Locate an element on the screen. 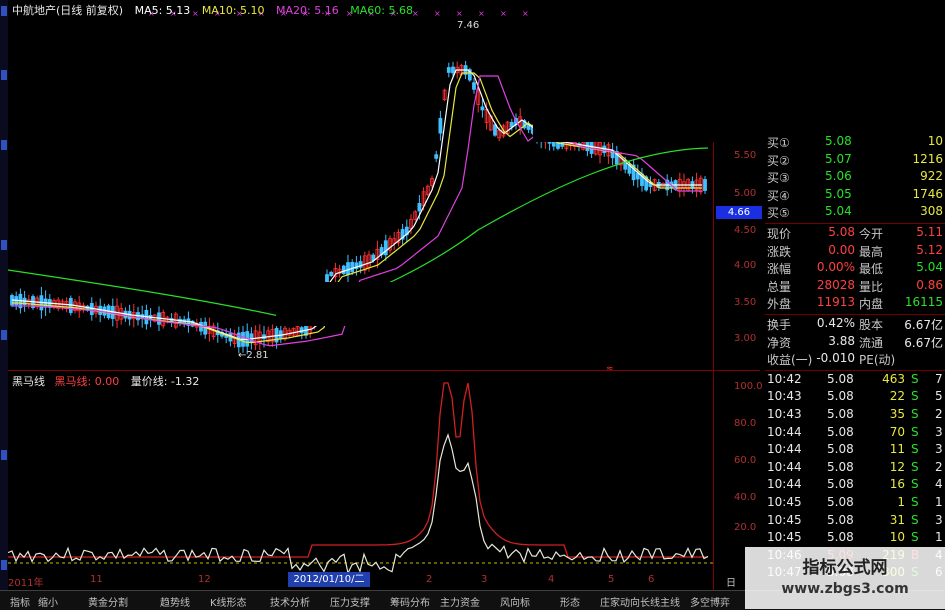 This screenshot has height=610, width=945. bid-label: 买③ is located at coordinates (778, 178).